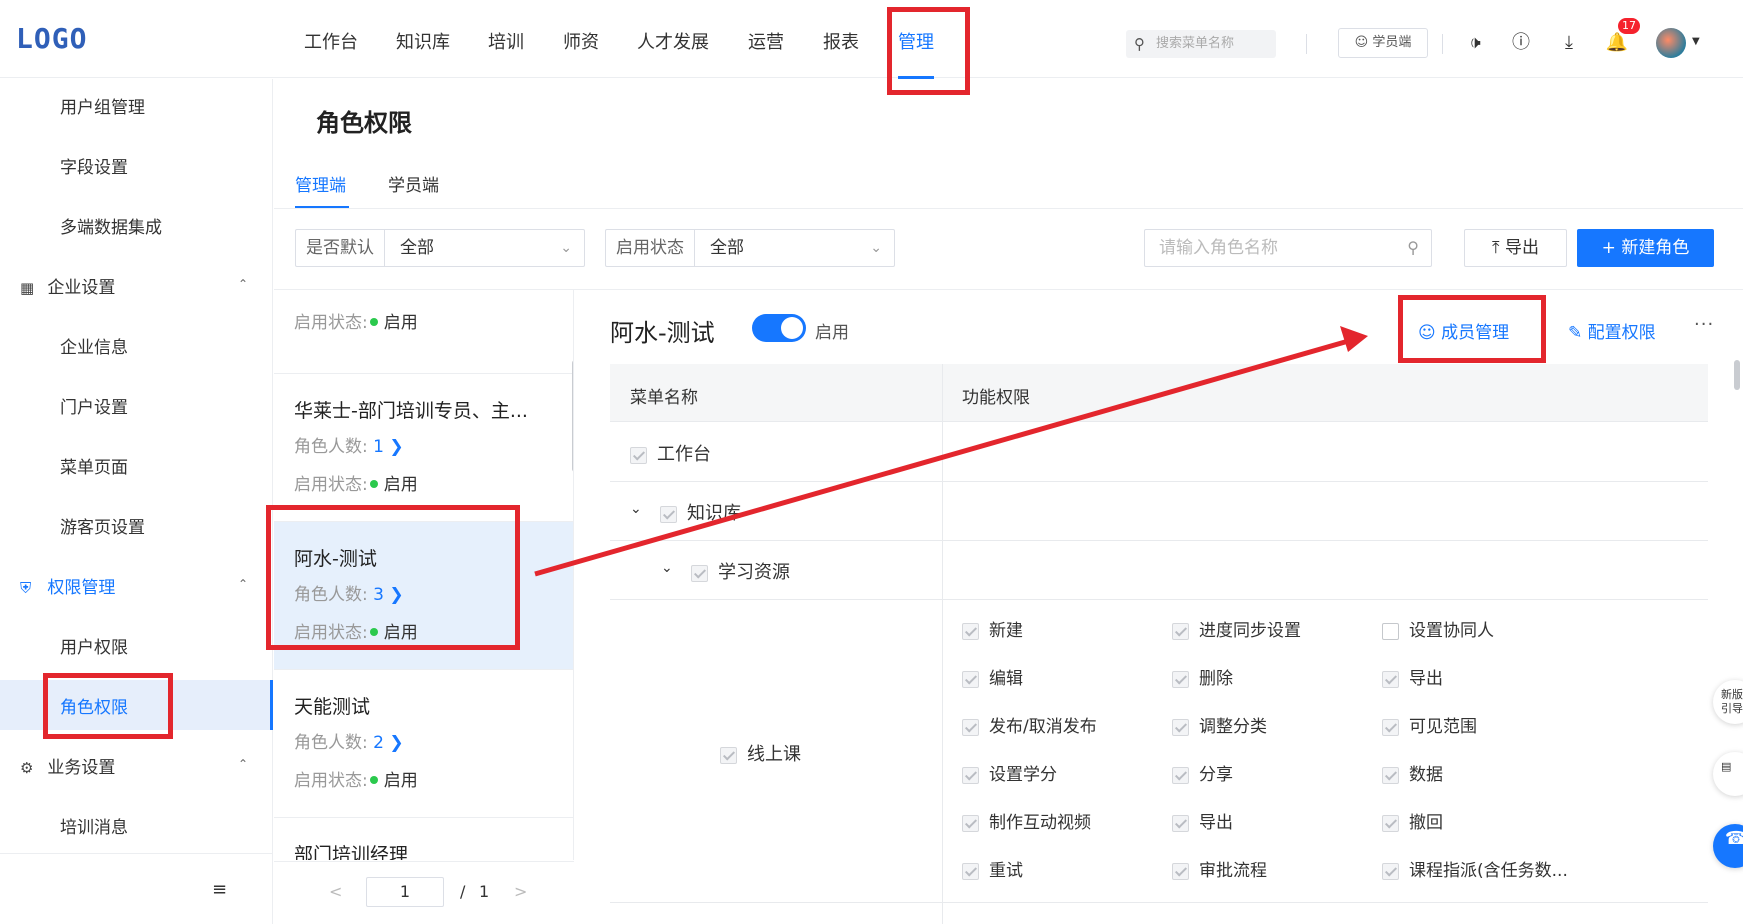 This screenshot has height=924, width=1743. What do you see at coordinates (740, 571) in the screenshot?
I see `menu-row-learning-resources: 学习资源` at bounding box center [740, 571].